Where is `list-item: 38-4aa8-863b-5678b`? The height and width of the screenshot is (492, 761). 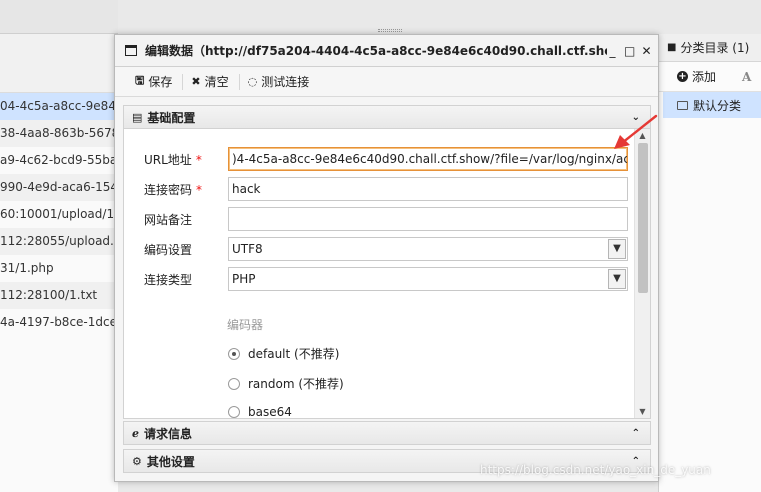
list-item: 38-4aa8-863b-5678b is located at coordinates (59, 133).